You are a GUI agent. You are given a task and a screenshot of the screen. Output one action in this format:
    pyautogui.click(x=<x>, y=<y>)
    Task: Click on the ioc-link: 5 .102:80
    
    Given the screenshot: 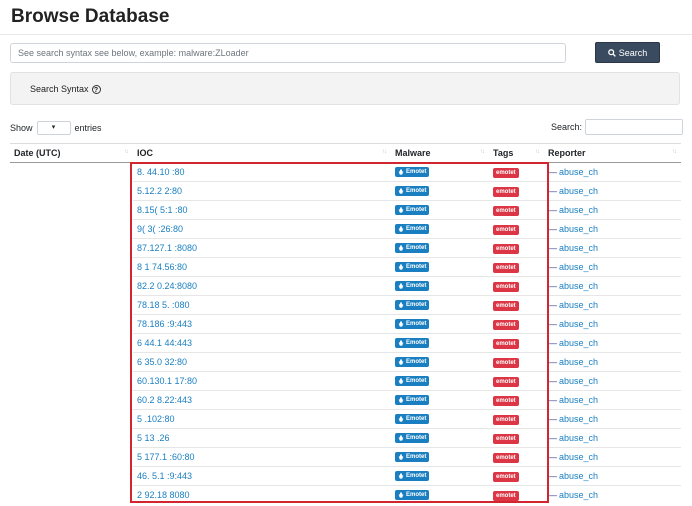 What is the action you would take?
    pyautogui.click(x=156, y=419)
    